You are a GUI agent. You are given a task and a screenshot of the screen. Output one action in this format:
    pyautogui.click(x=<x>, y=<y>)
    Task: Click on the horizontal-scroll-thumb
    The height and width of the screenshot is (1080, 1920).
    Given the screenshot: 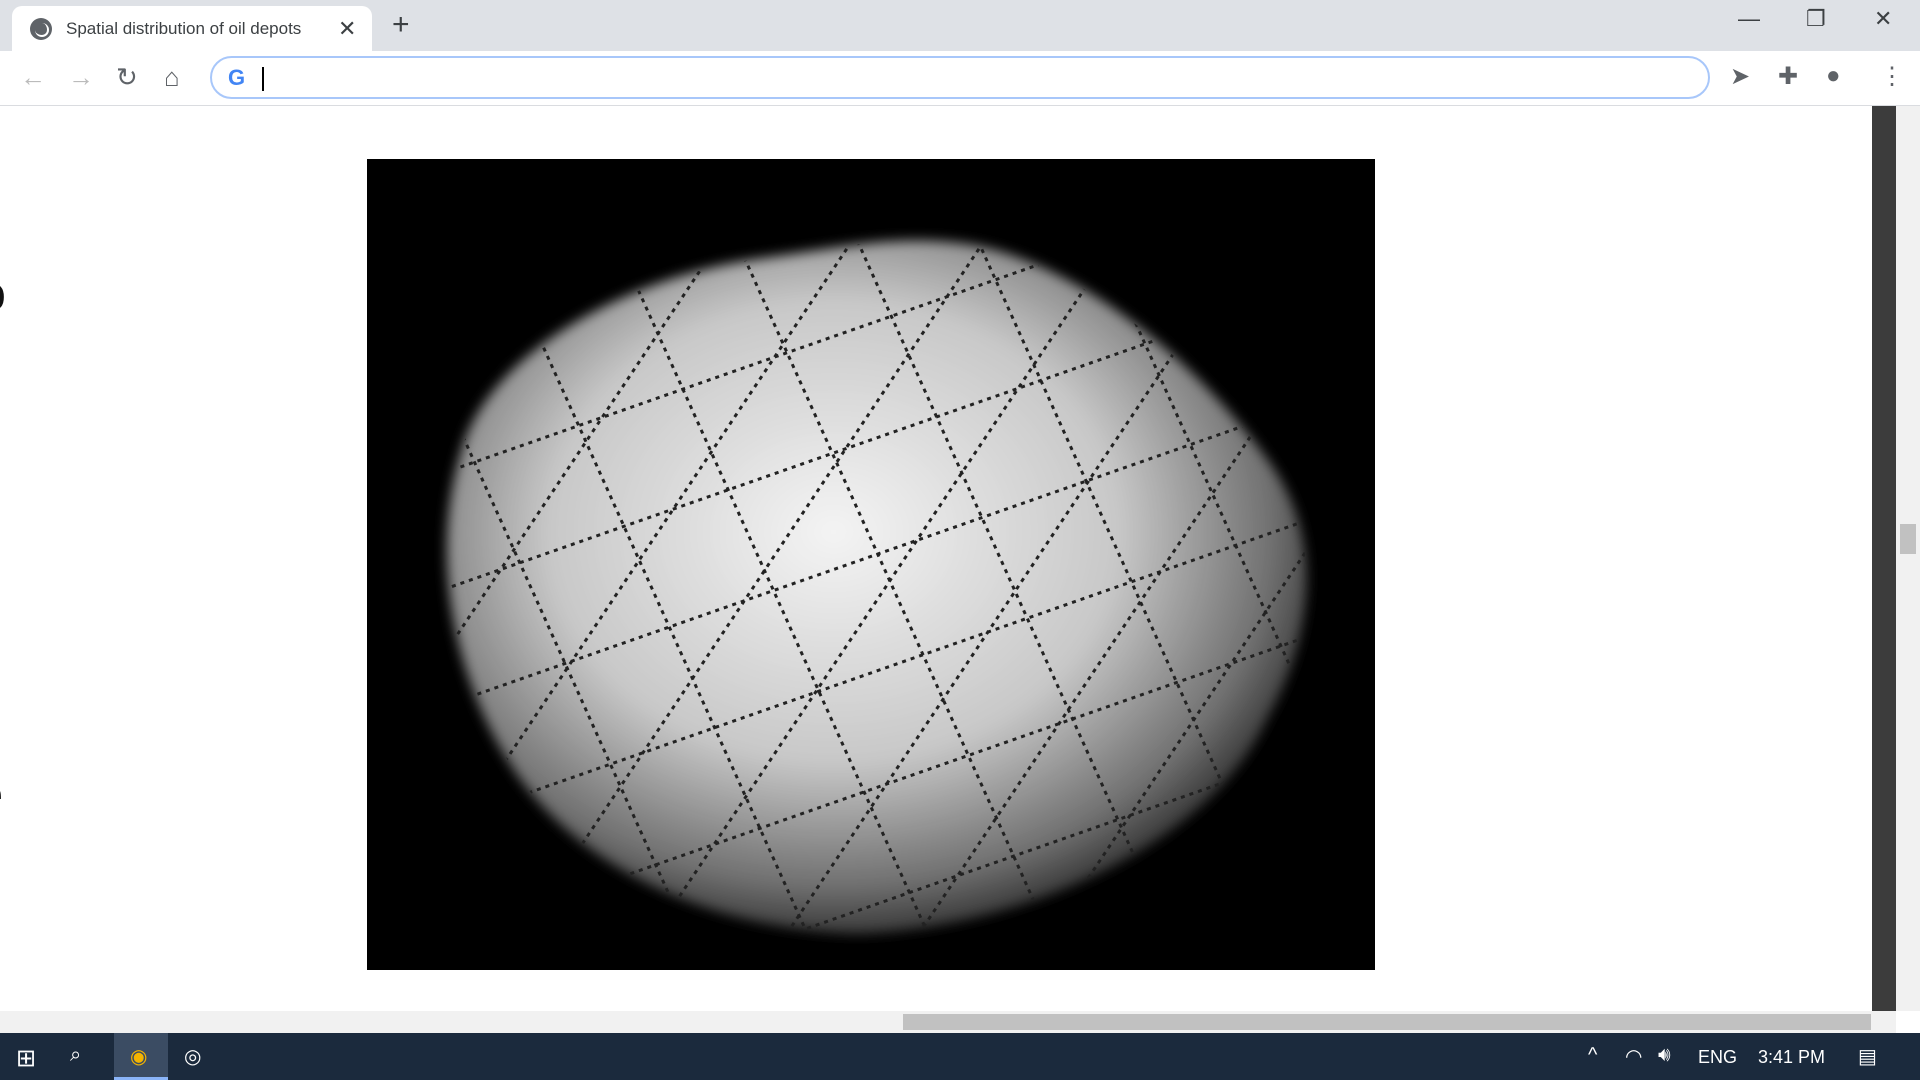 What is the action you would take?
    pyautogui.click(x=1387, y=1022)
    